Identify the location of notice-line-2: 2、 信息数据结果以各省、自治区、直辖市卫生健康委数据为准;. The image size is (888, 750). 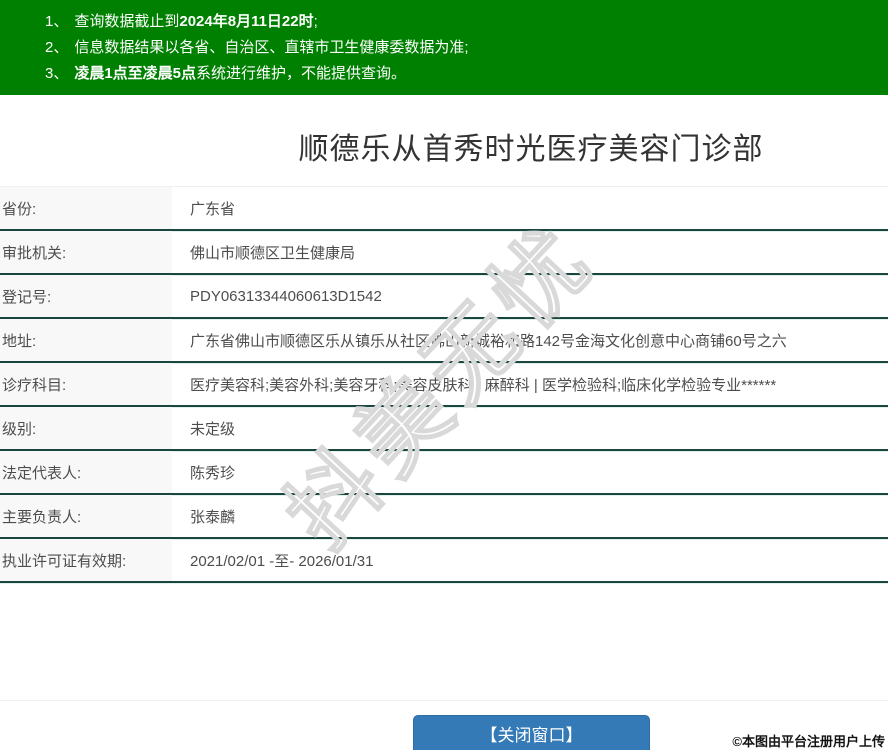
(461, 48).